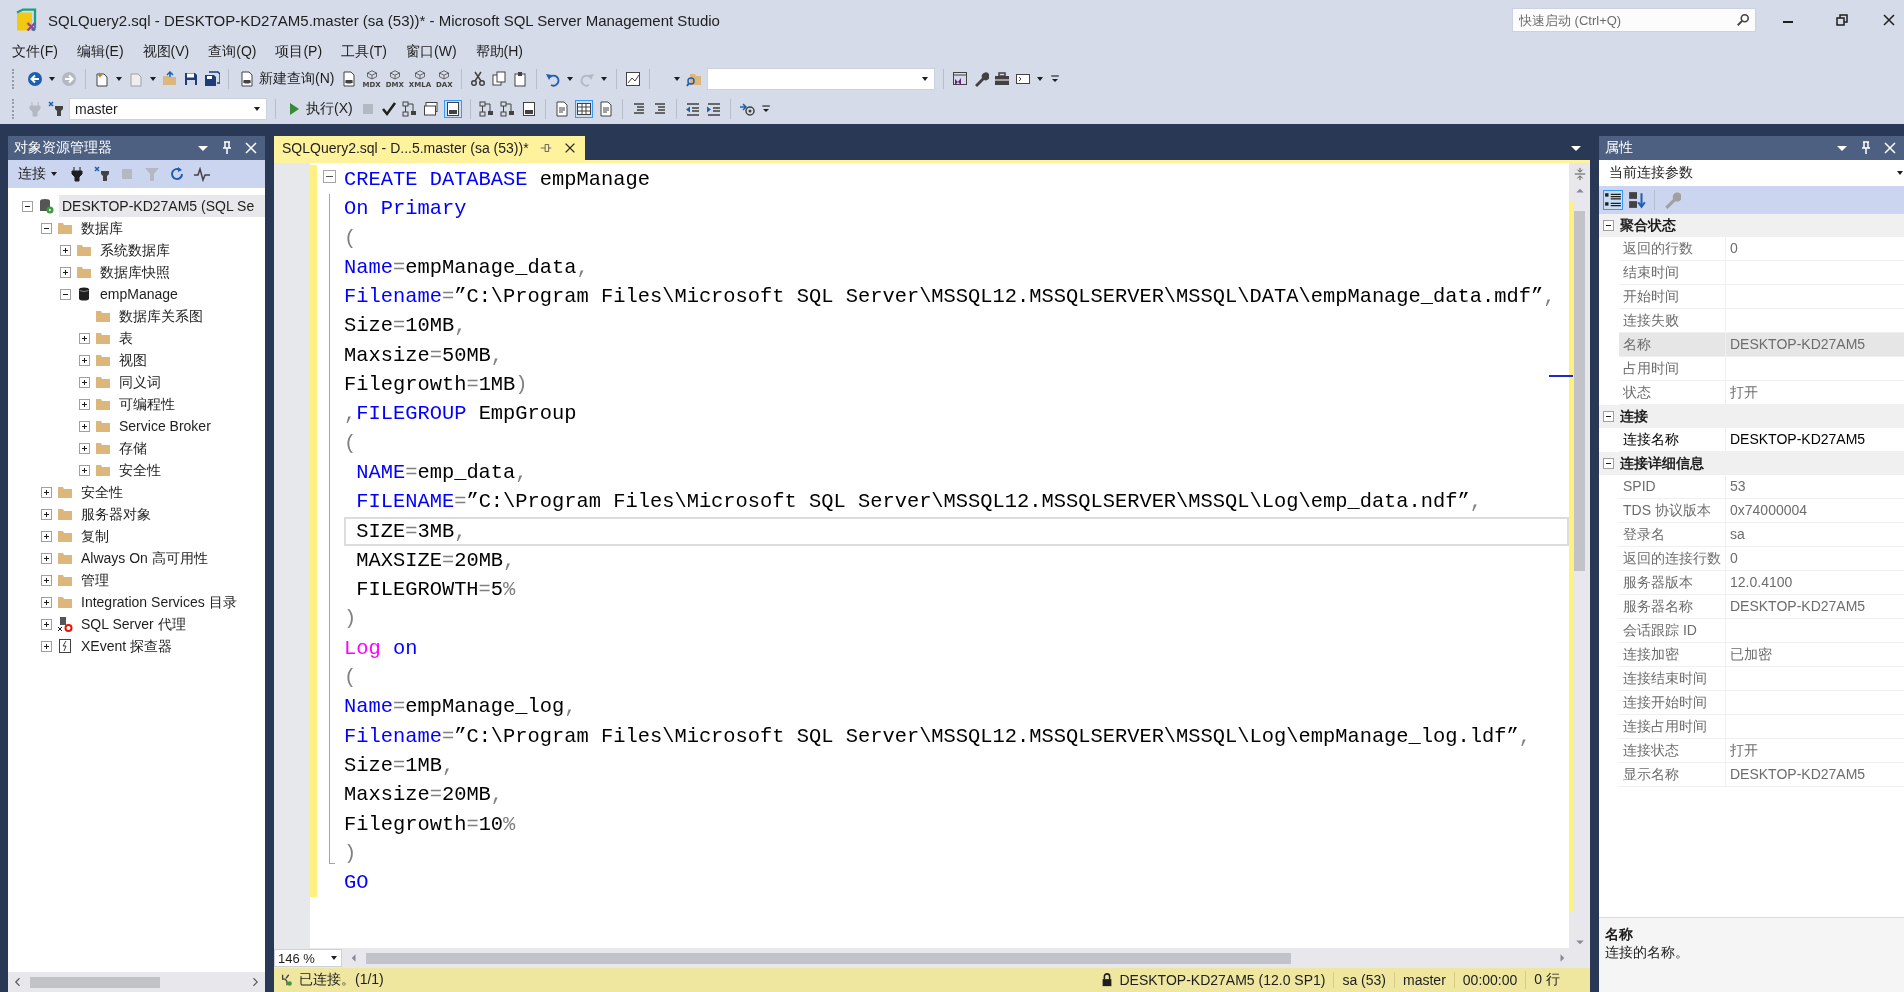  I want to click on undo-icon, so click(552, 79).